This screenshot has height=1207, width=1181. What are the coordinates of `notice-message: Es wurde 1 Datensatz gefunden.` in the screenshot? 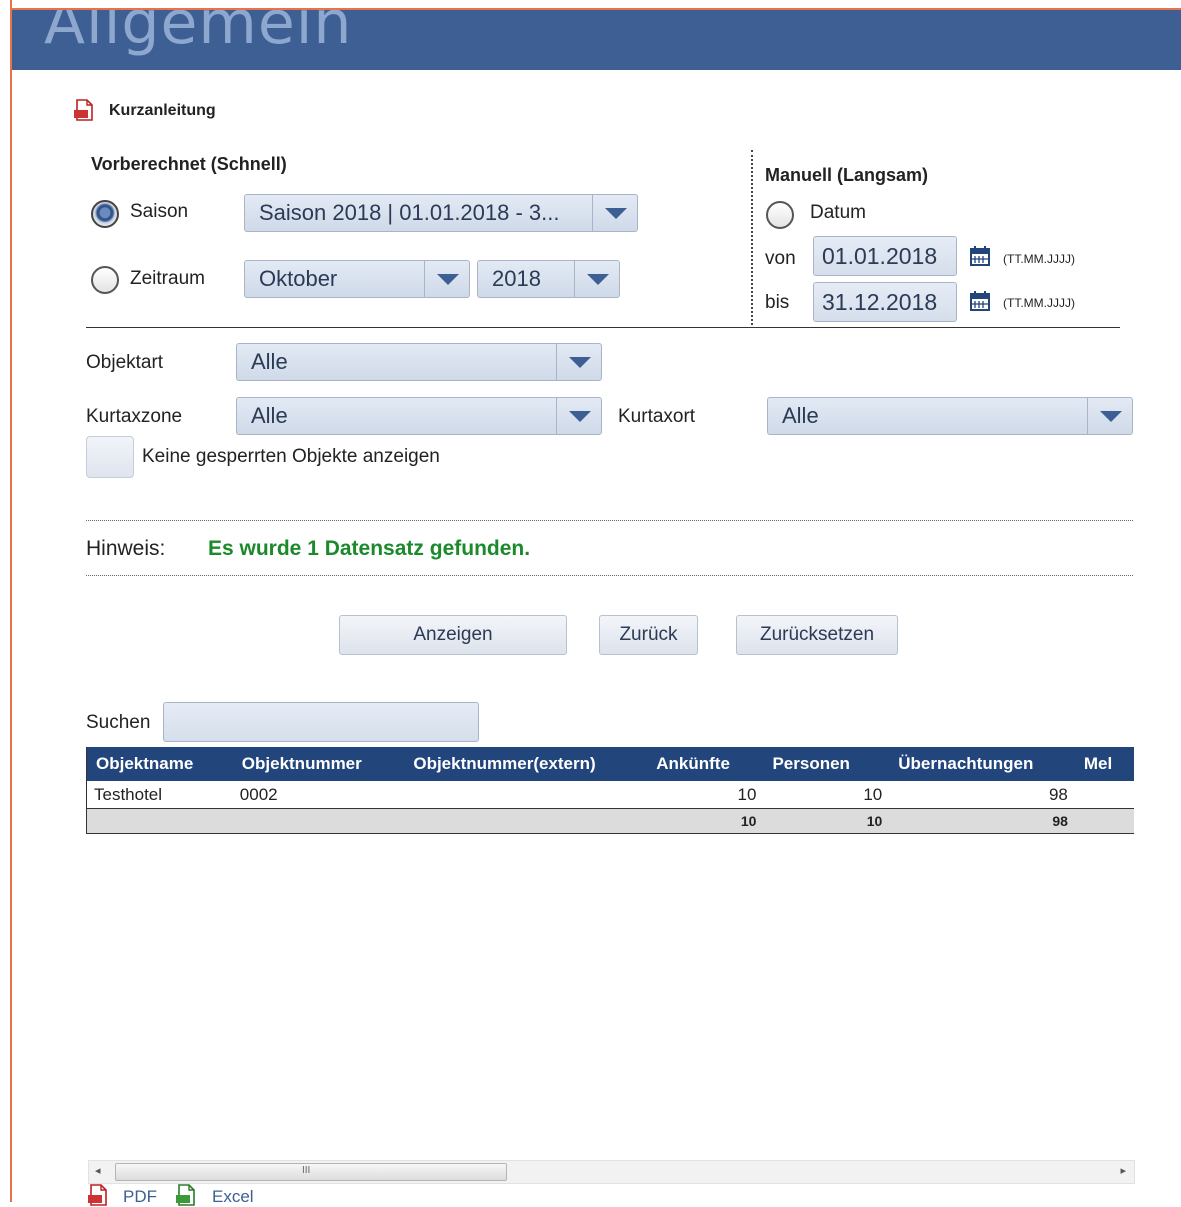 It's located at (369, 548).